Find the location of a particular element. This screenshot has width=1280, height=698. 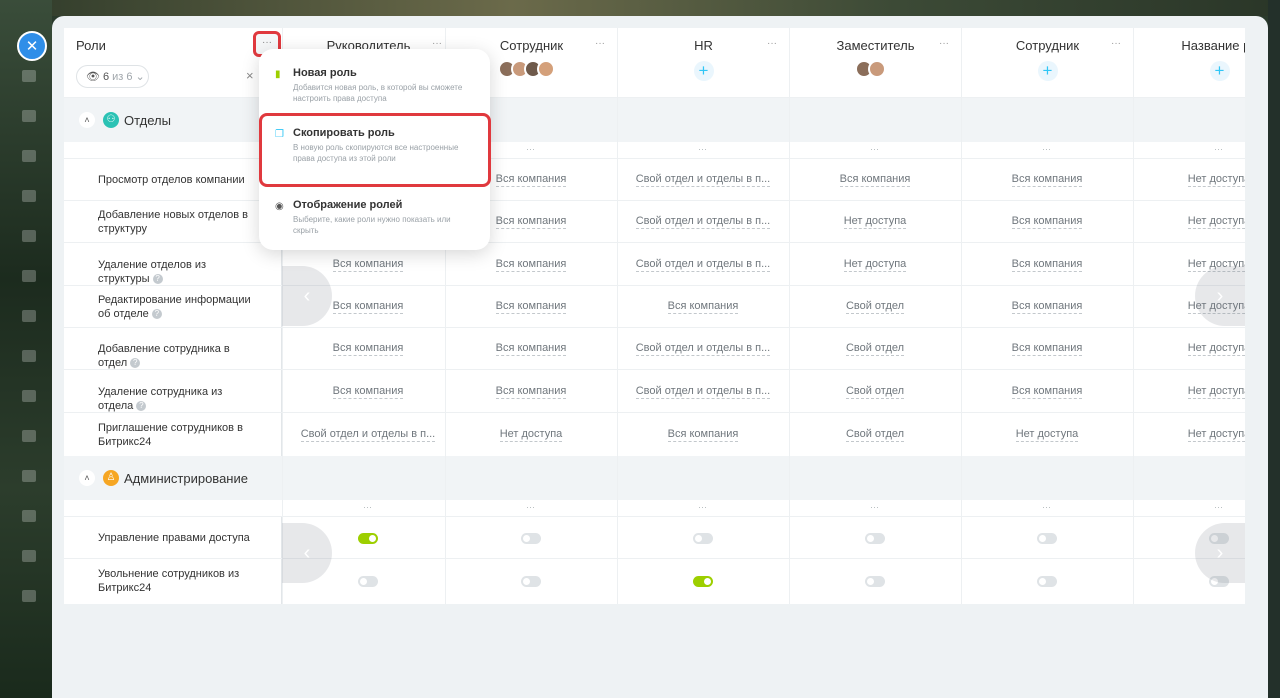

background-right is located at coordinates (1274, 349).